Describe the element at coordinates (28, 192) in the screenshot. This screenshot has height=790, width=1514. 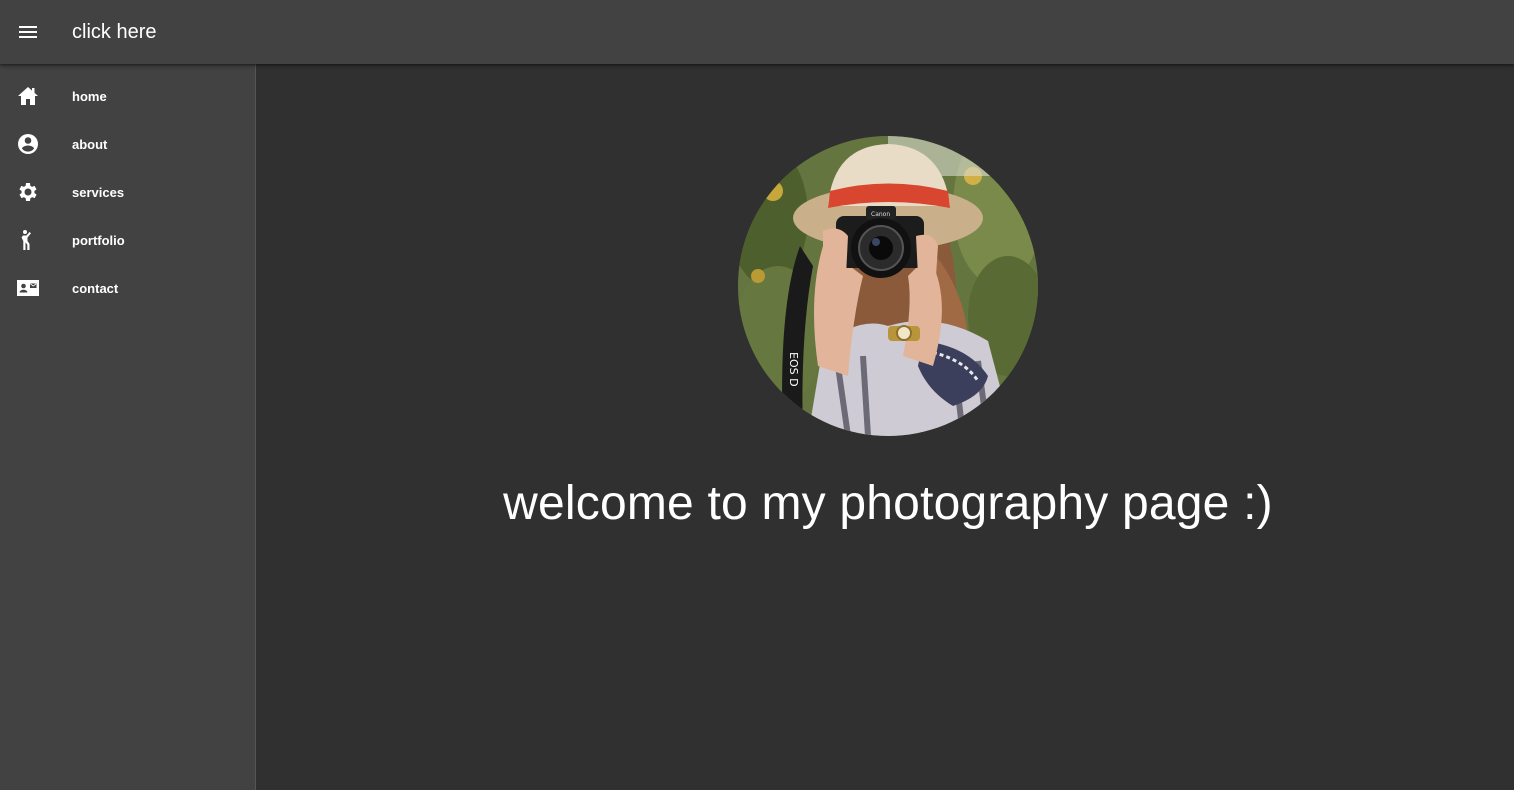
I see `gear-icon` at that location.